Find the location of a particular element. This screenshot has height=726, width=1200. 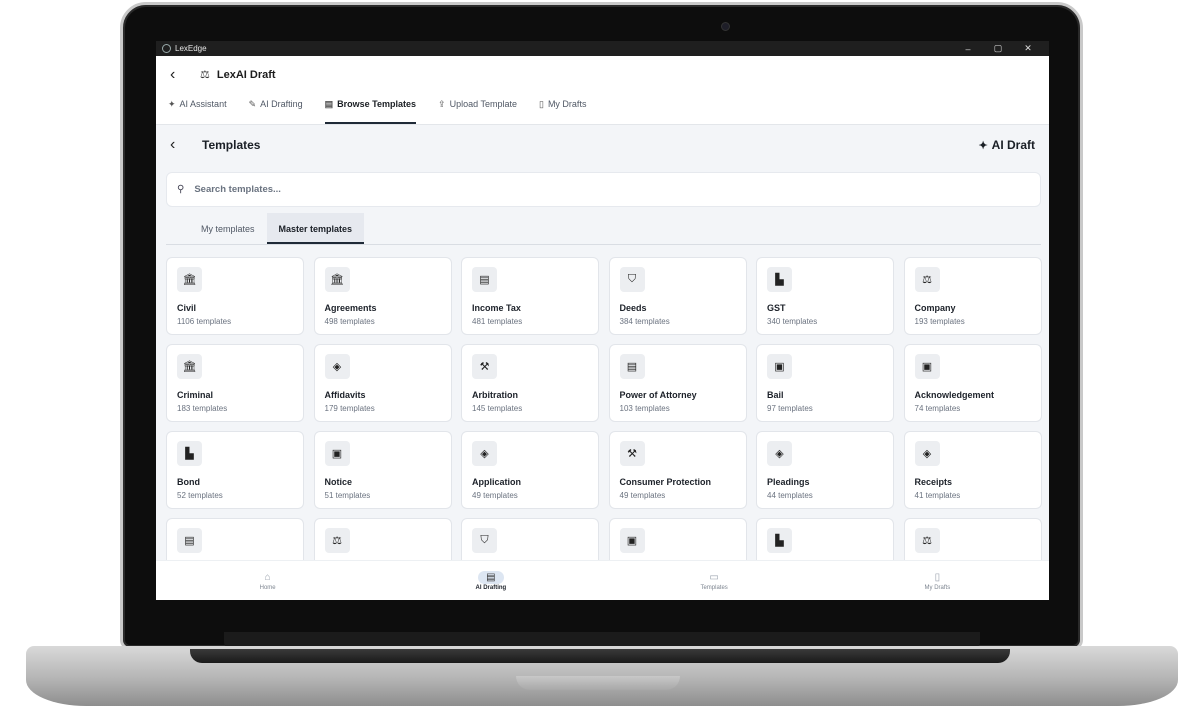

nav-label: AI Drafting is located at coordinates (491, 587).